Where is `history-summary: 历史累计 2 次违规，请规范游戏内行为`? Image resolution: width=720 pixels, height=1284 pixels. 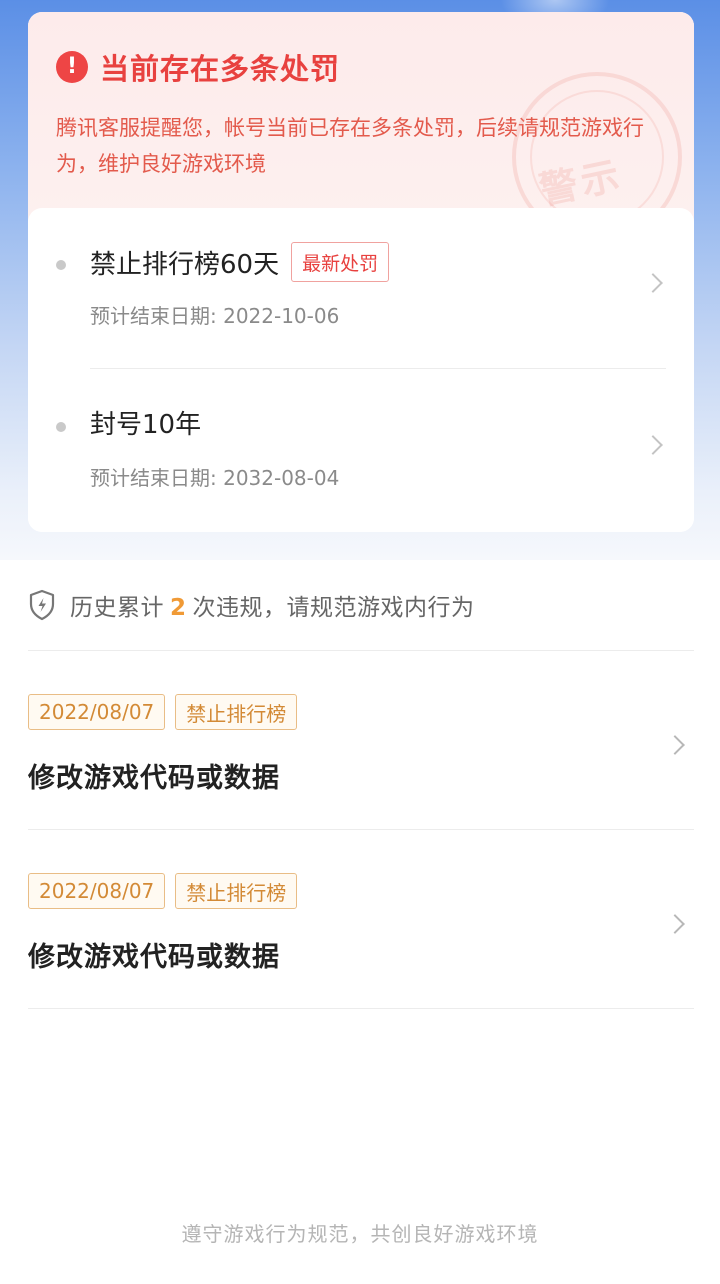
history-summary: 历史累计 2 次违规，请规范游戏内行为 is located at coordinates (251, 605).